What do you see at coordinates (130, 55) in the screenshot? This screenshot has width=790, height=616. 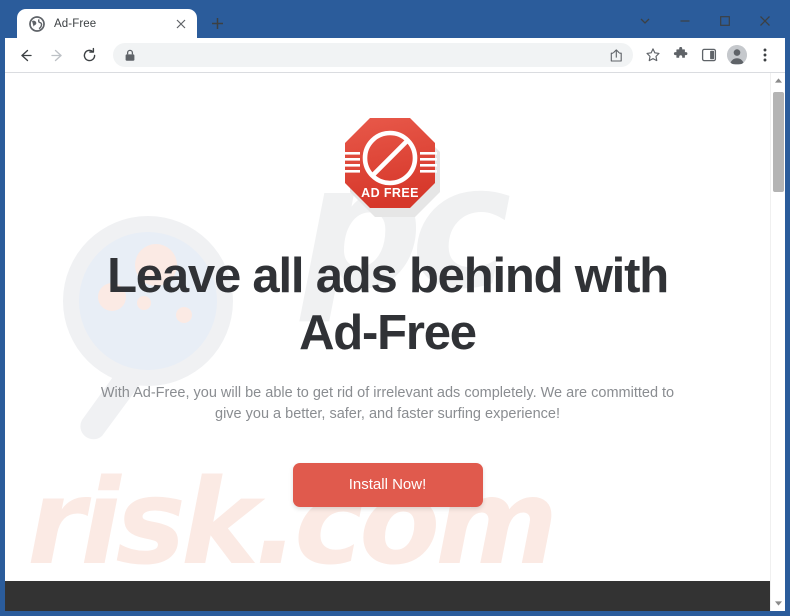 I see `lock-icon` at bounding box center [130, 55].